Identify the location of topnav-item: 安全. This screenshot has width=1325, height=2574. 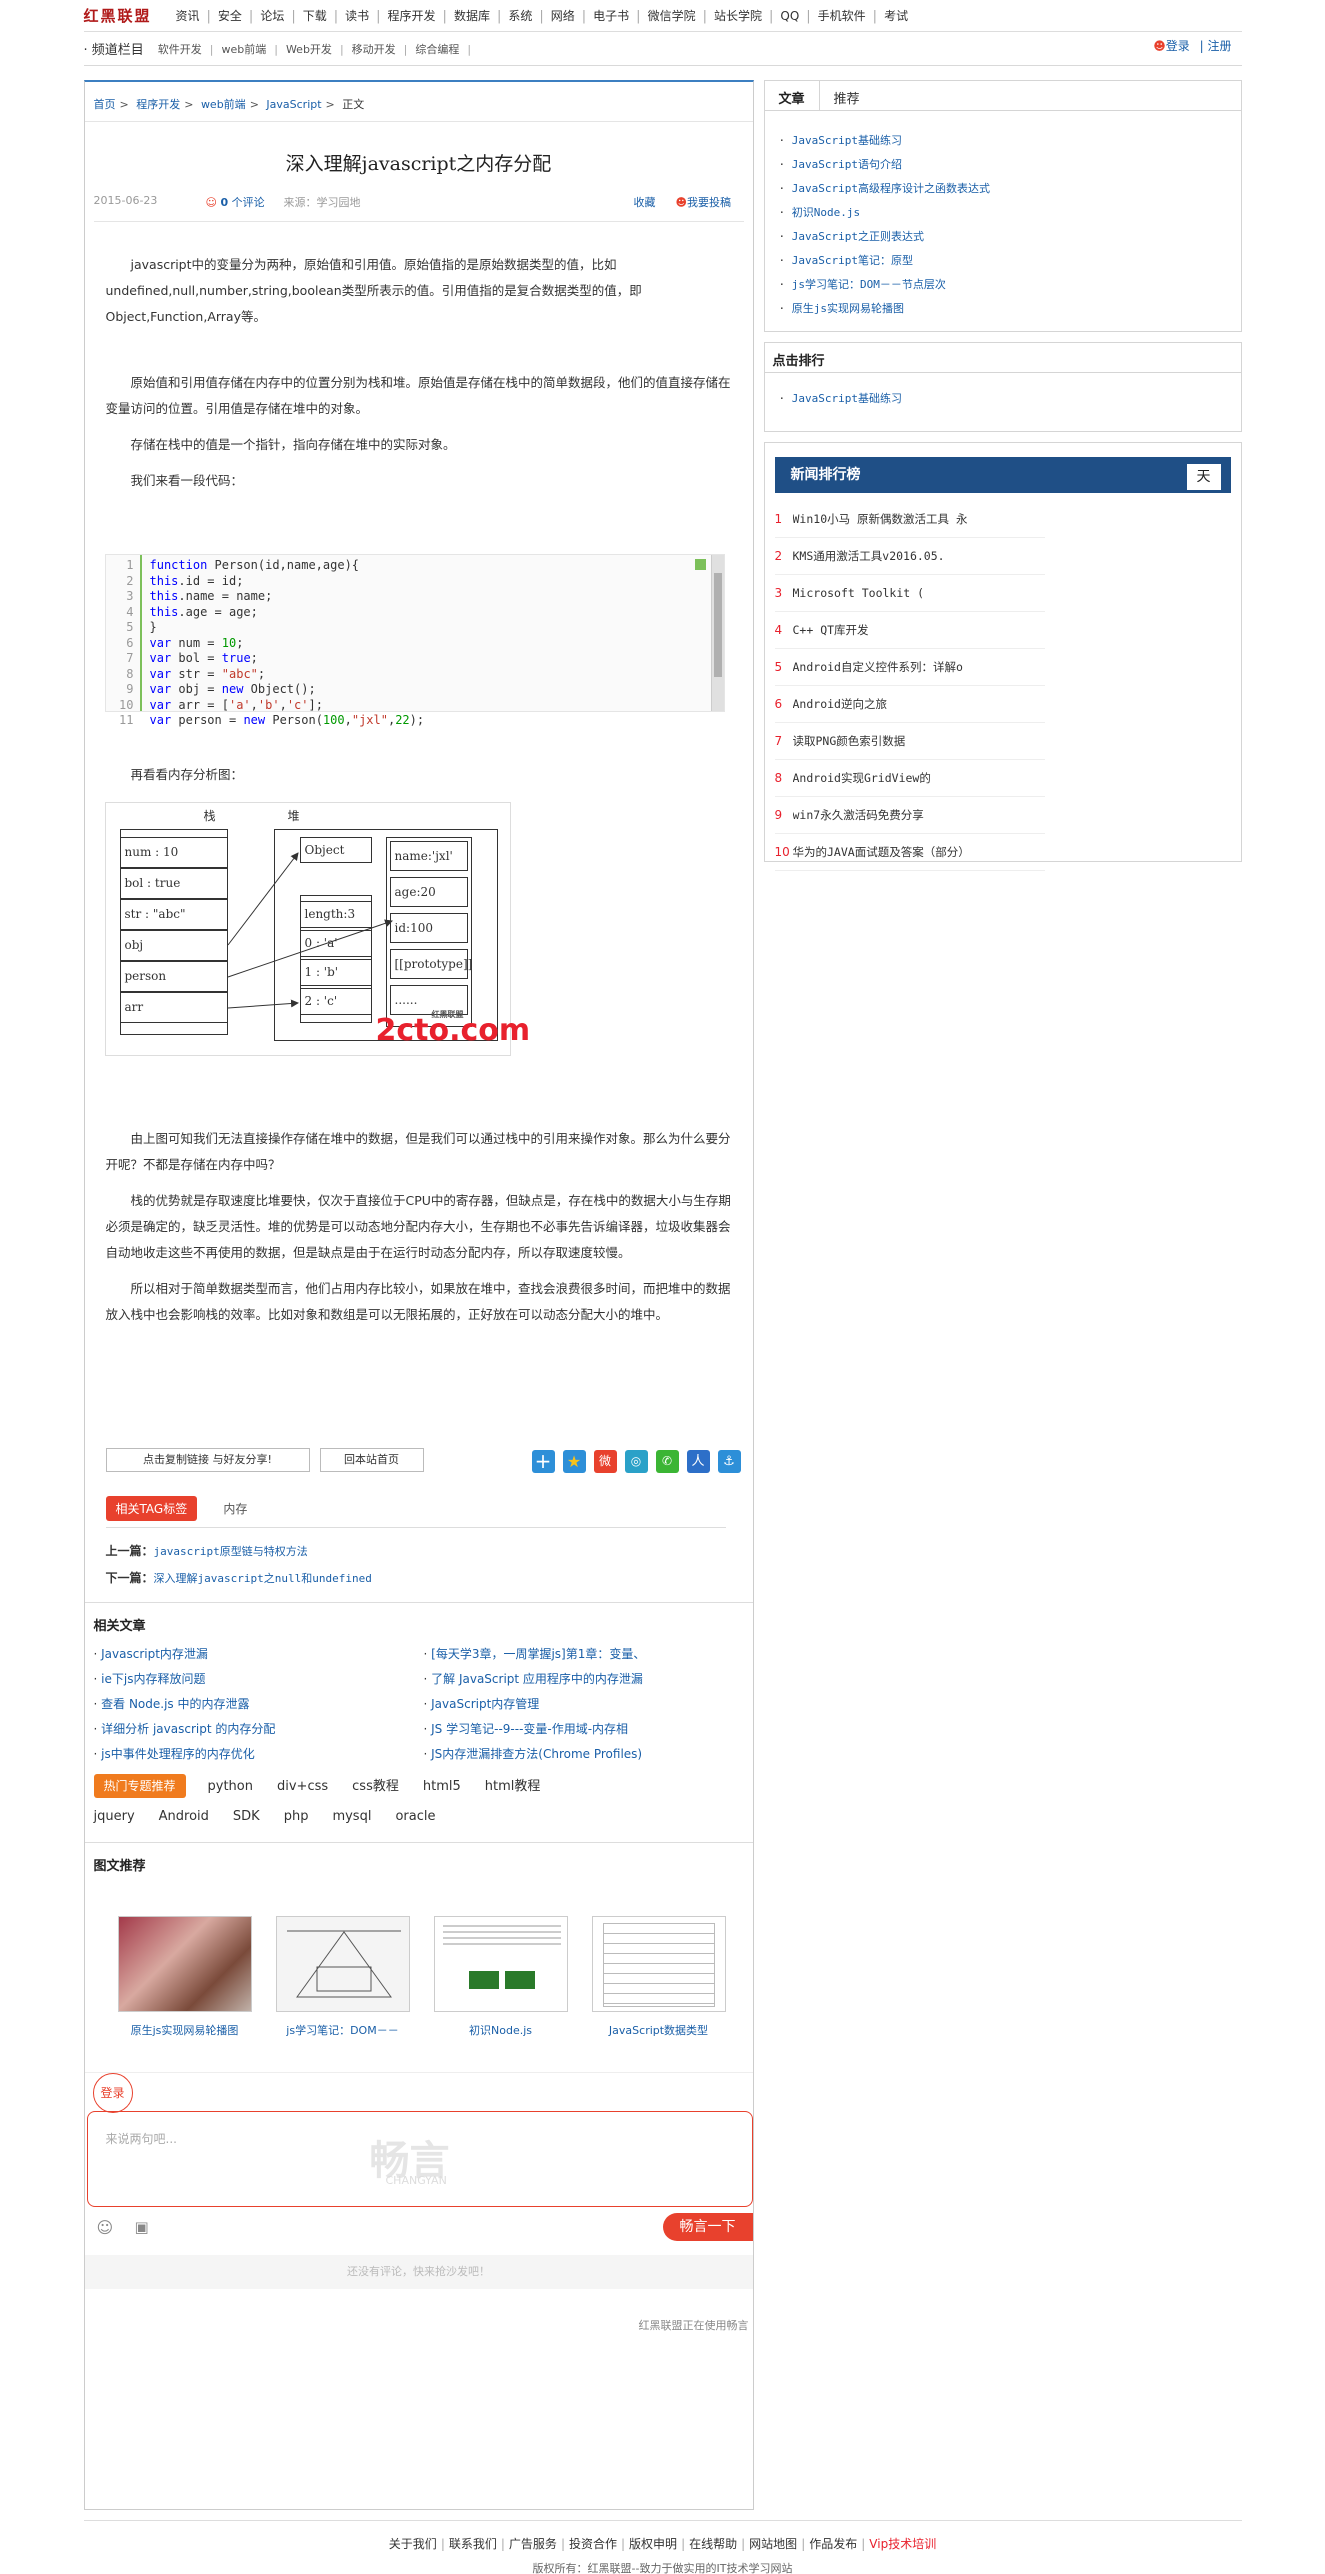
(230, 16).